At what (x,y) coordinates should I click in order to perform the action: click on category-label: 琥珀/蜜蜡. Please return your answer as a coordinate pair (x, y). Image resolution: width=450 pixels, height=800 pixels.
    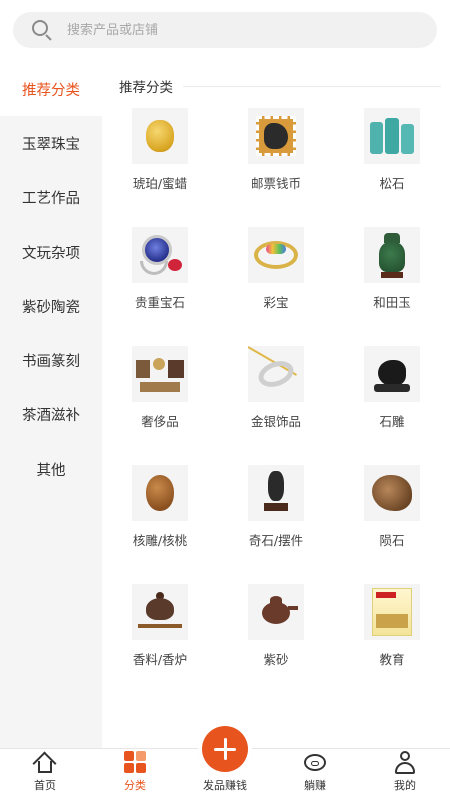
    Looking at the image, I should click on (160, 183).